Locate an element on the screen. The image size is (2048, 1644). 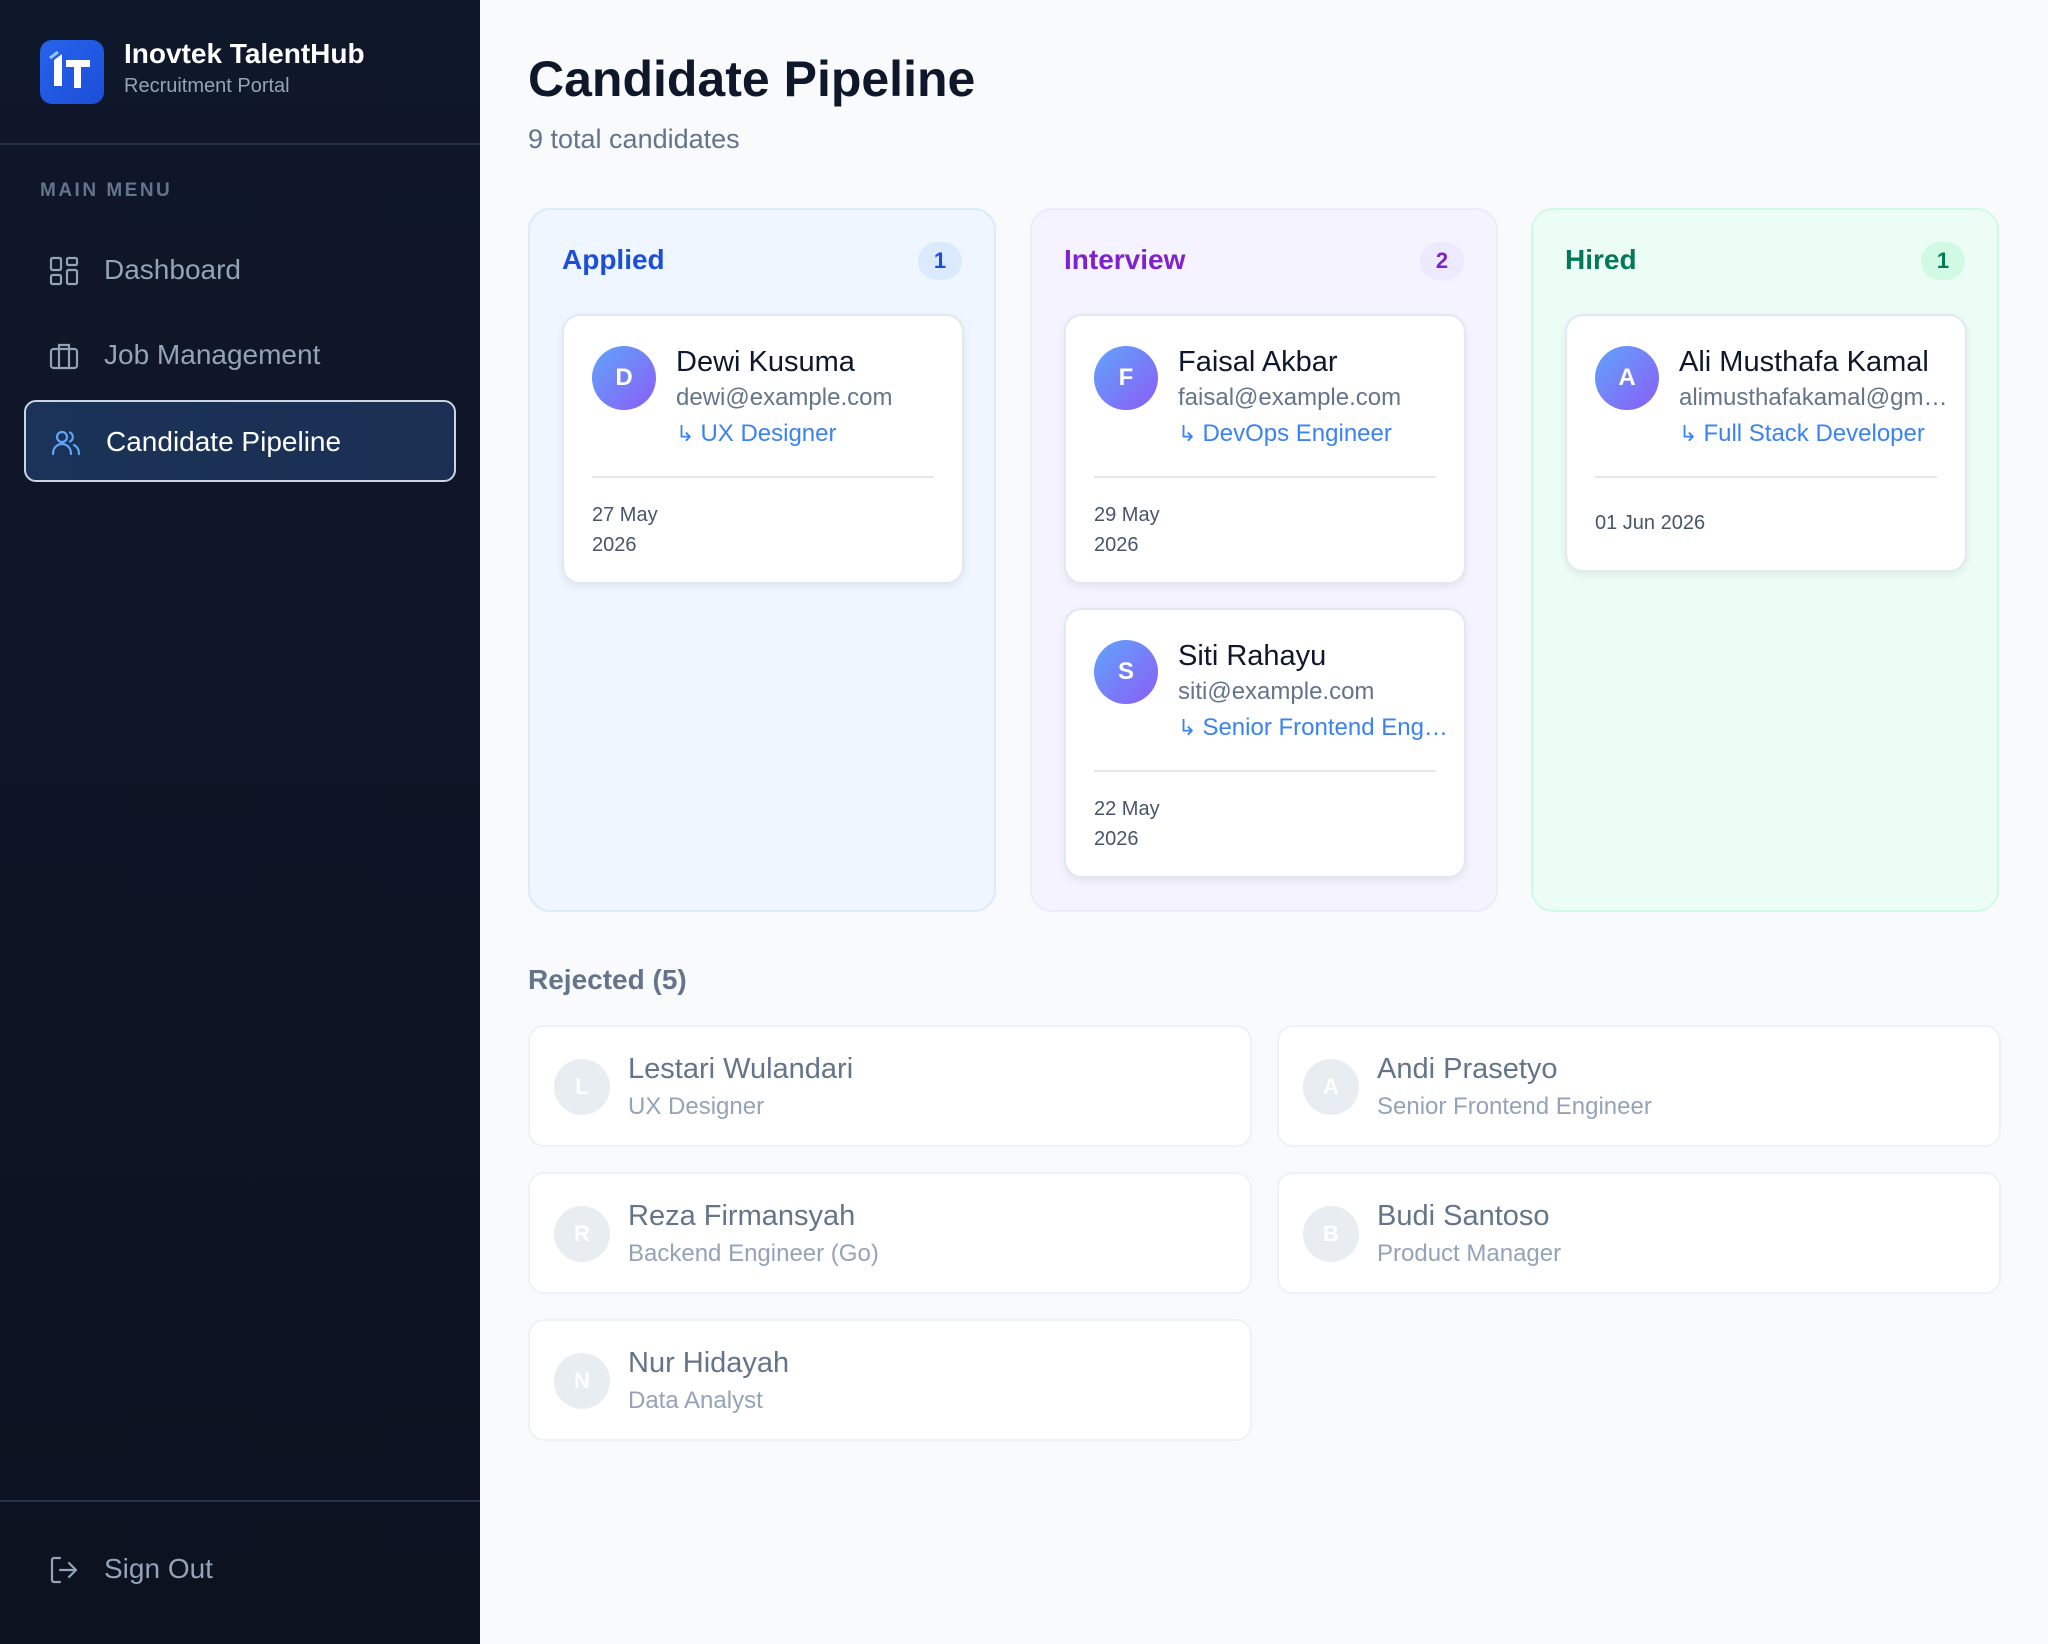
candidate-name: Reza Firmansyah is located at coordinates (742, 1216).